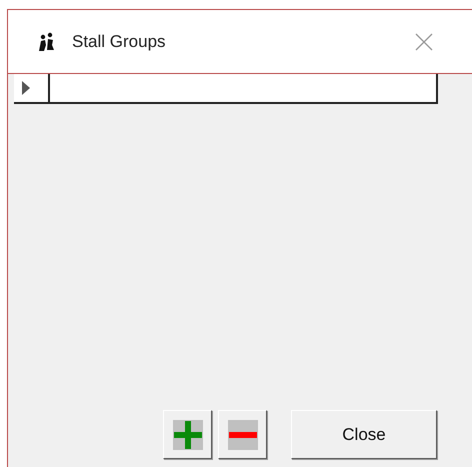  I want to click on window-title: Stall Groups, so click(119, 42).